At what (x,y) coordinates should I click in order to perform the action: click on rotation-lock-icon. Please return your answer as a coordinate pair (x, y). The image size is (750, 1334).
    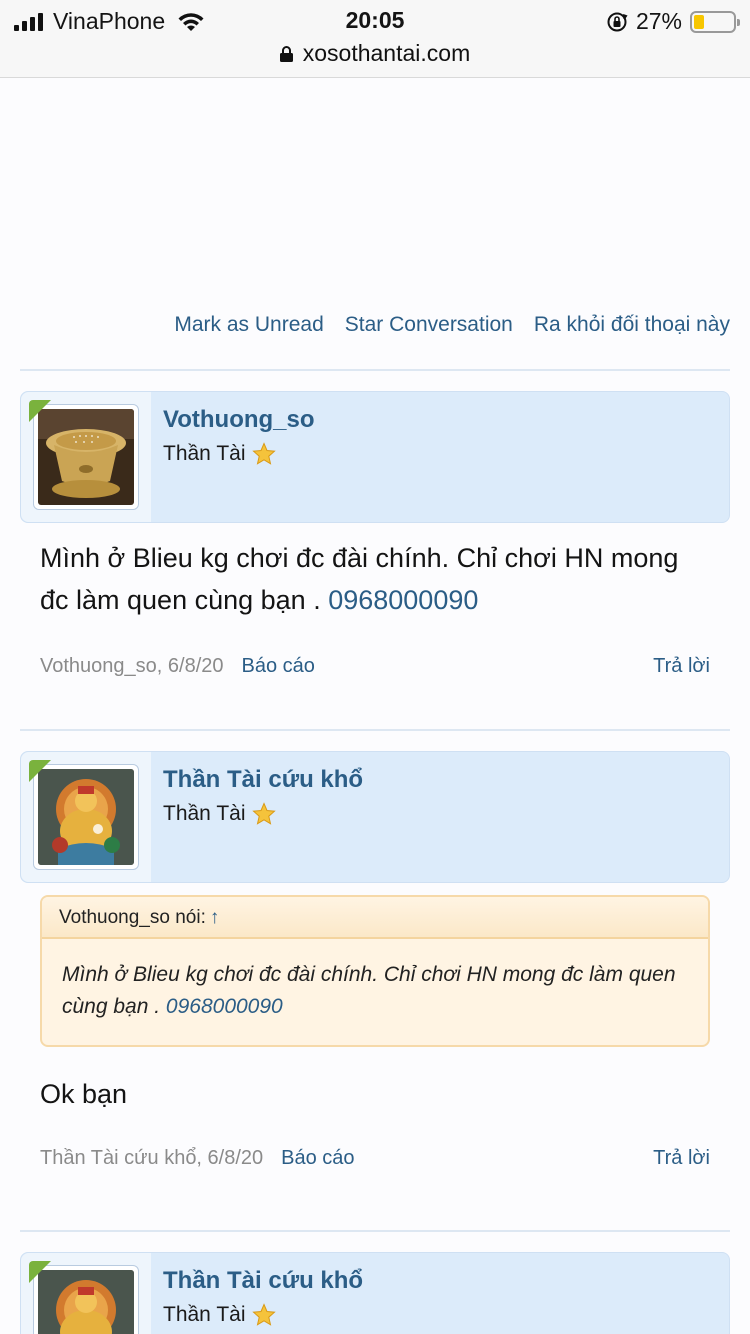
    Looking at the image, I should click on (617, 21).